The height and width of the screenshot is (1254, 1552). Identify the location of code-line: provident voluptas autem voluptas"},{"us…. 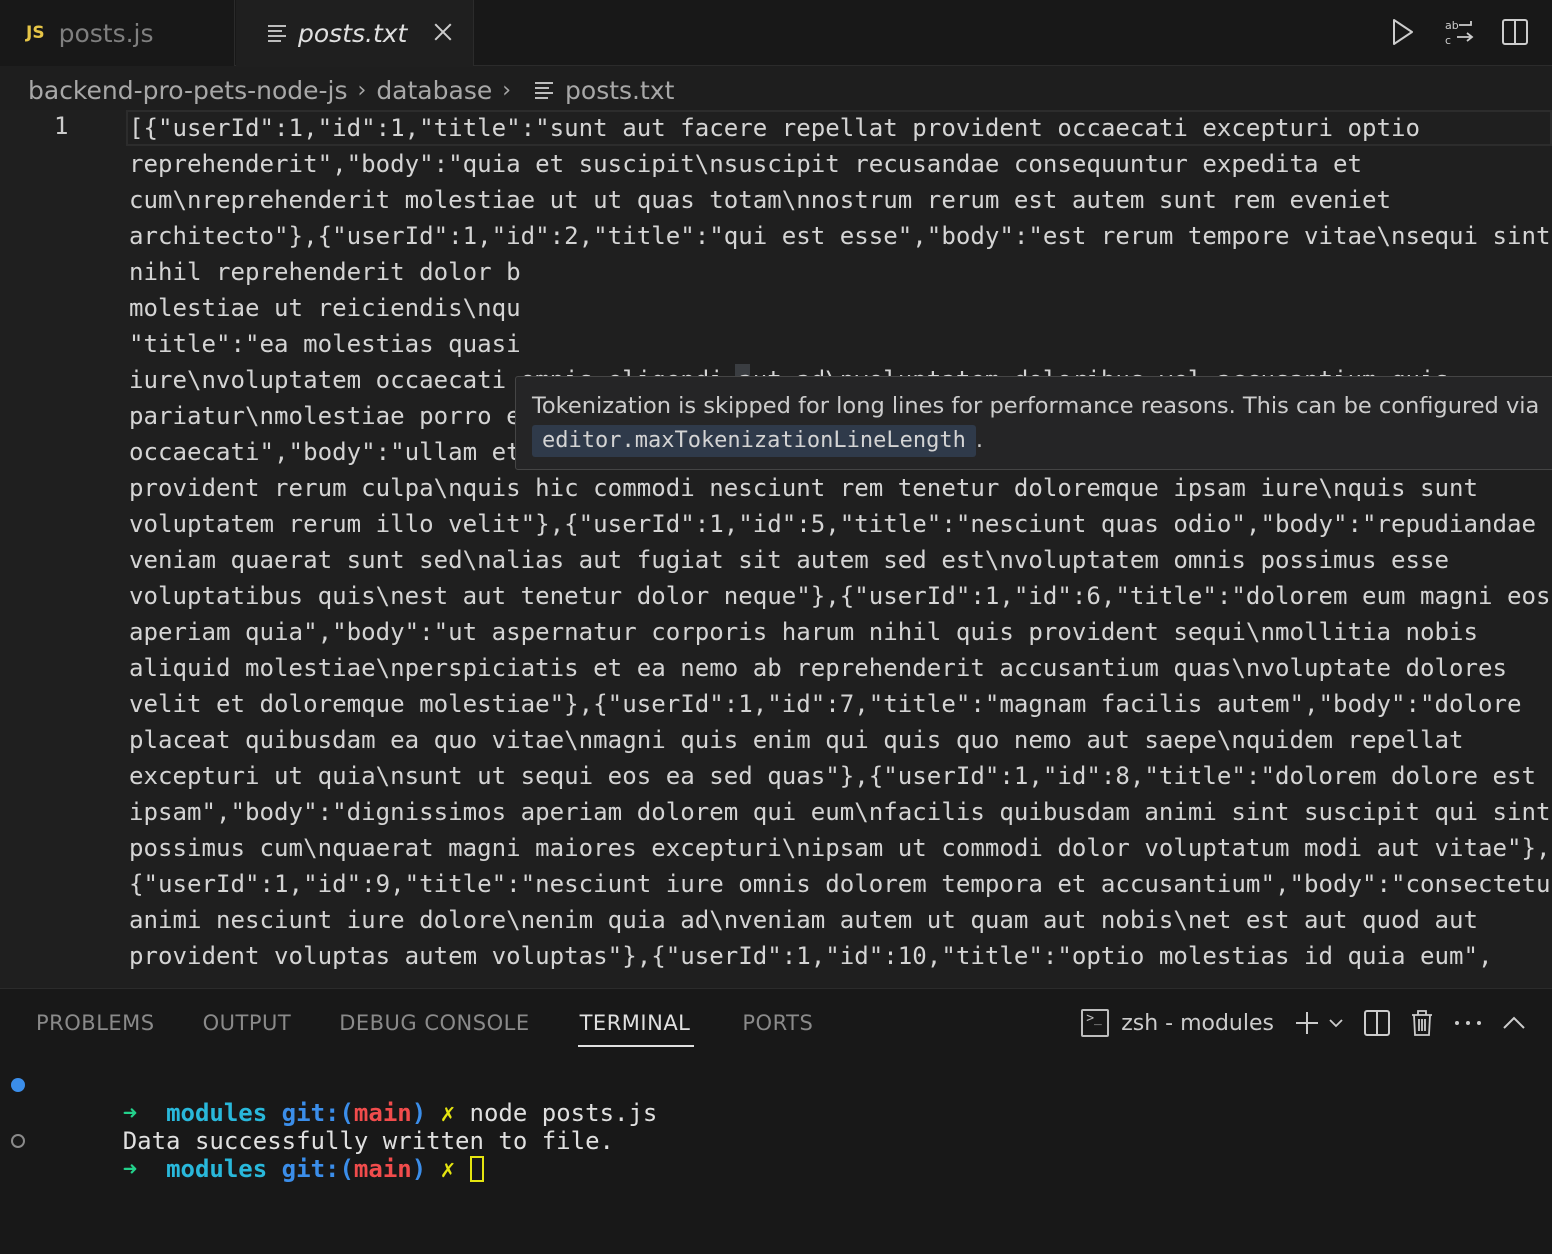
(811, 956).